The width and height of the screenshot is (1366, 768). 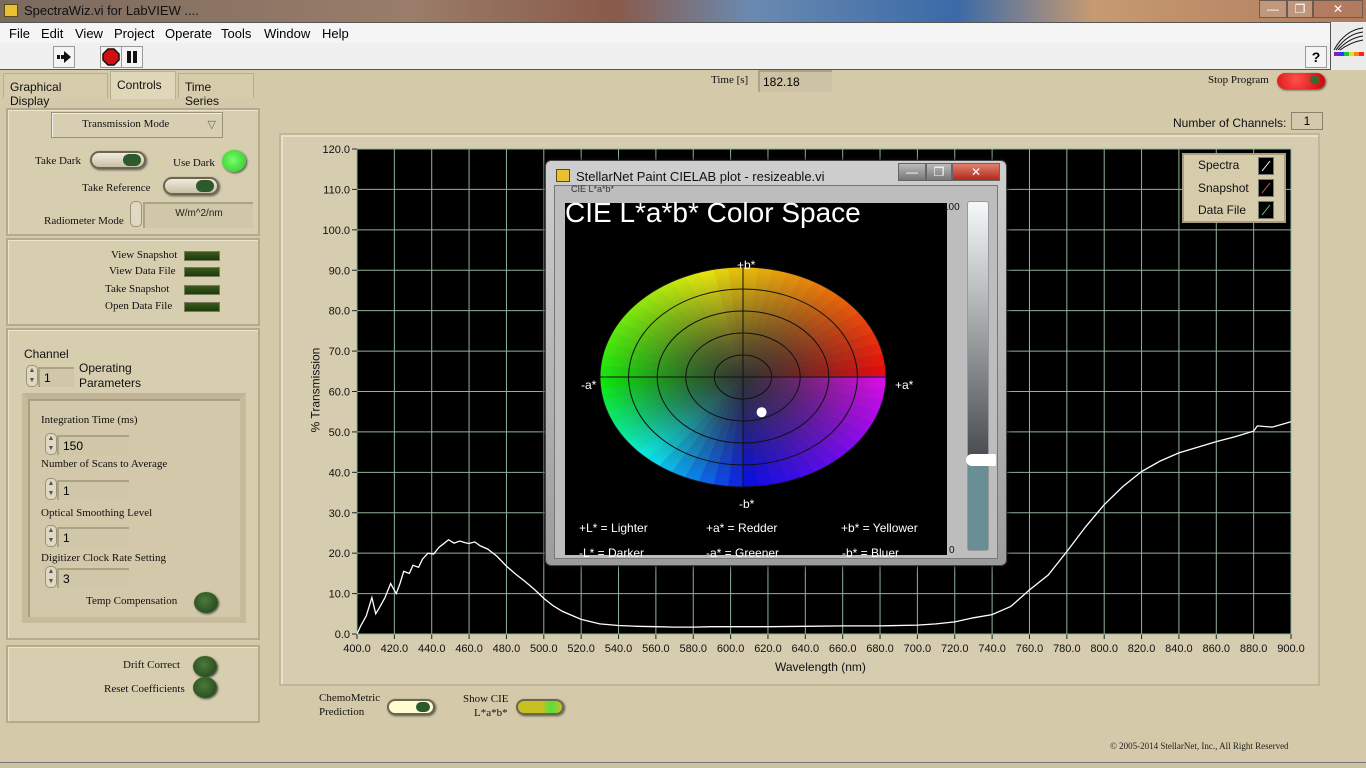 I want to click on y-tick-label: 110.0, so click(x=336, y=190).